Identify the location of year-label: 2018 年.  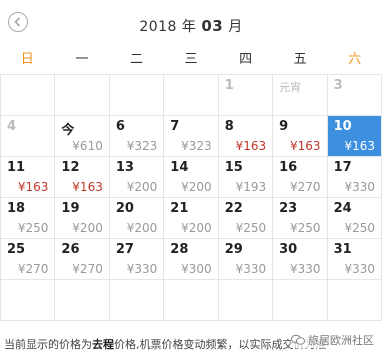
(168, 27).